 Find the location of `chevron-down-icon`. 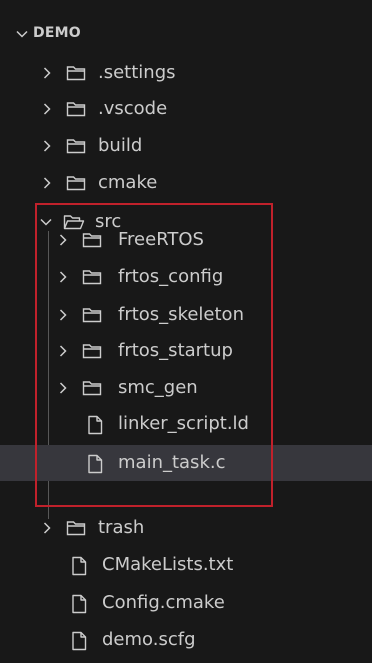

chevron-down-icon is located at coordinates (22, 34).